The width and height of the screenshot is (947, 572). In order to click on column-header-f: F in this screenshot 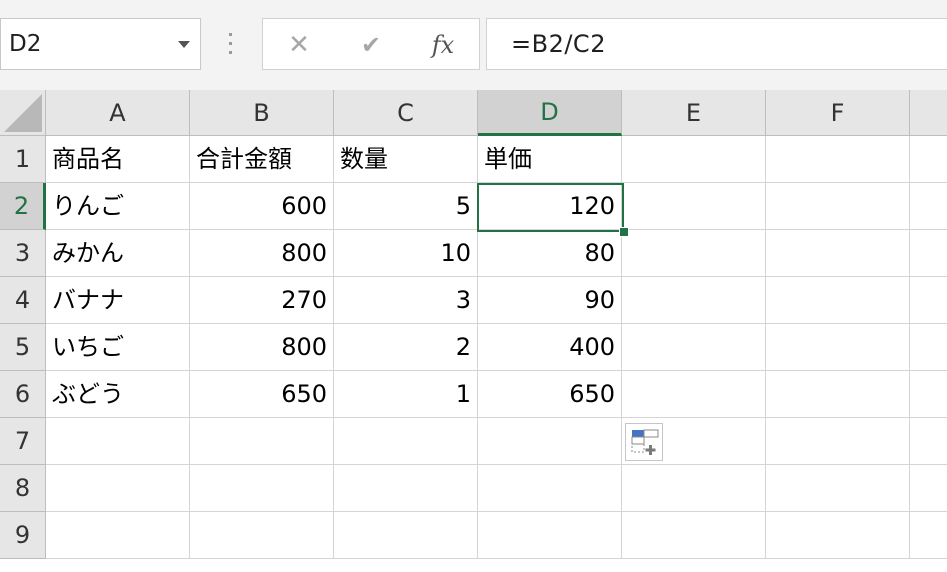, I will do `click(838, 113)`.